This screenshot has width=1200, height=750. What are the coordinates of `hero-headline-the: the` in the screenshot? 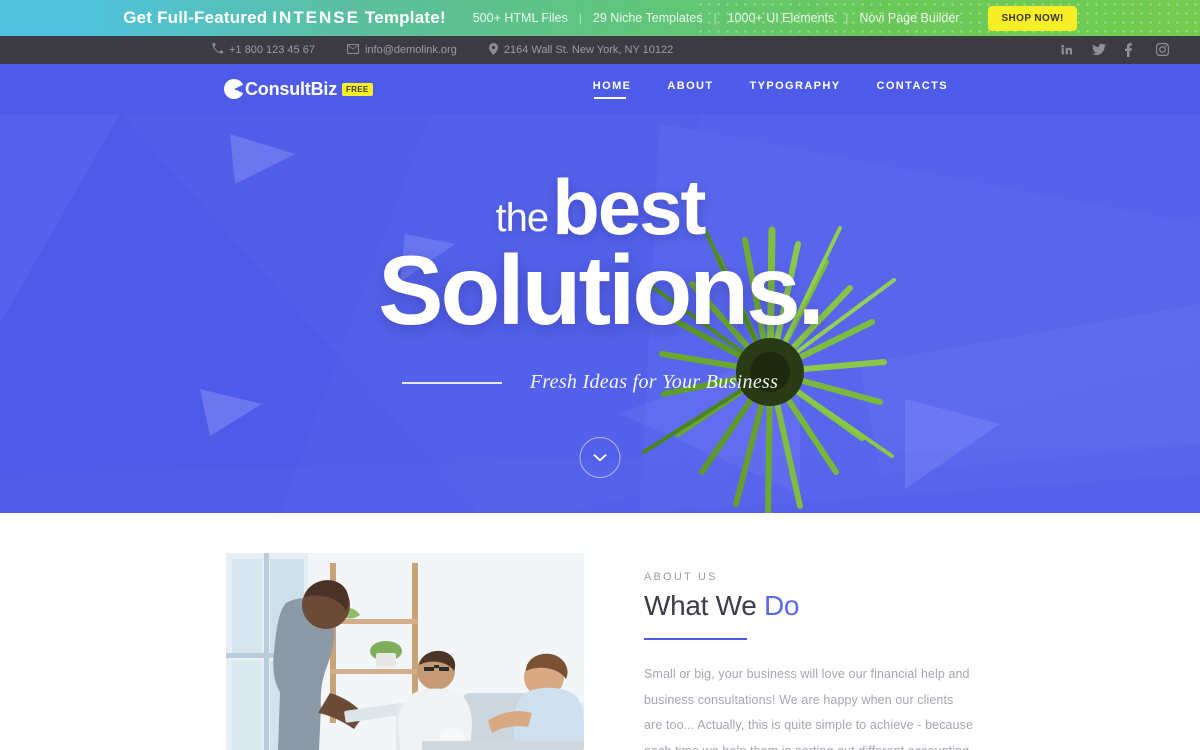 It's located at (522, 218).